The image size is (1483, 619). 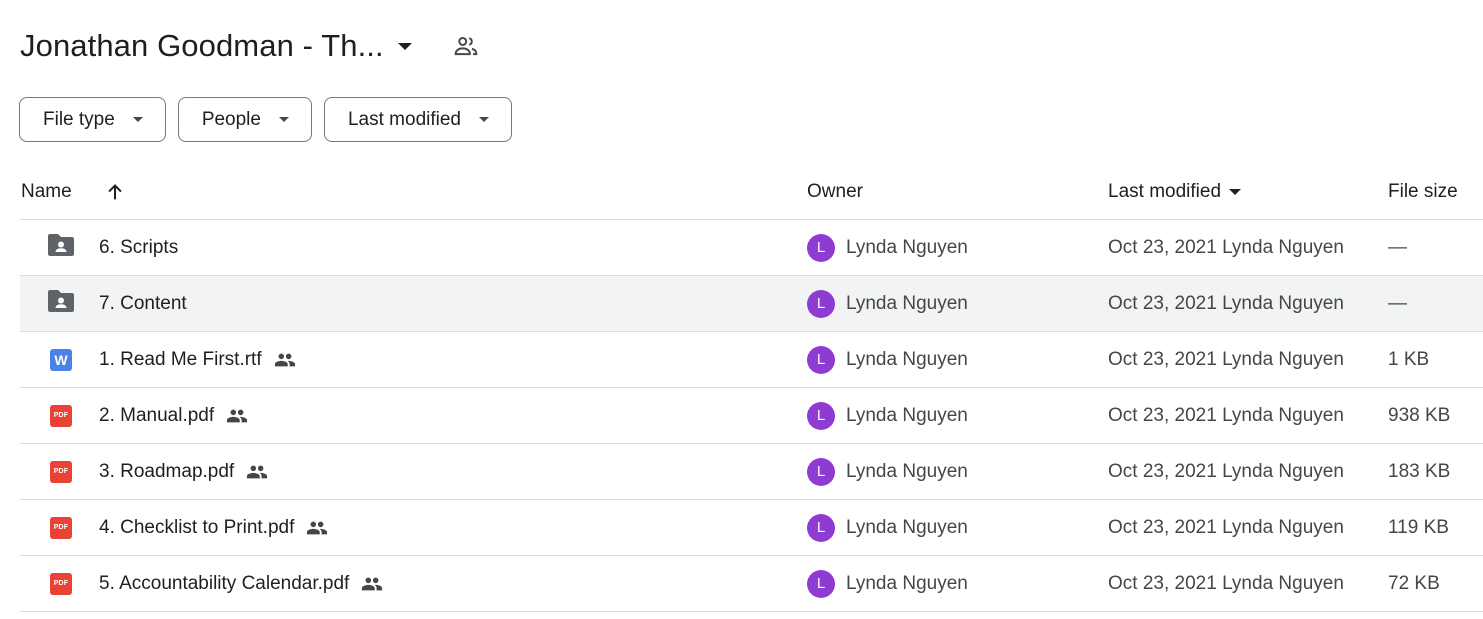 I want to click on file-name: 5. Accountability Calendar.pdf, so click(x=224, y=583).